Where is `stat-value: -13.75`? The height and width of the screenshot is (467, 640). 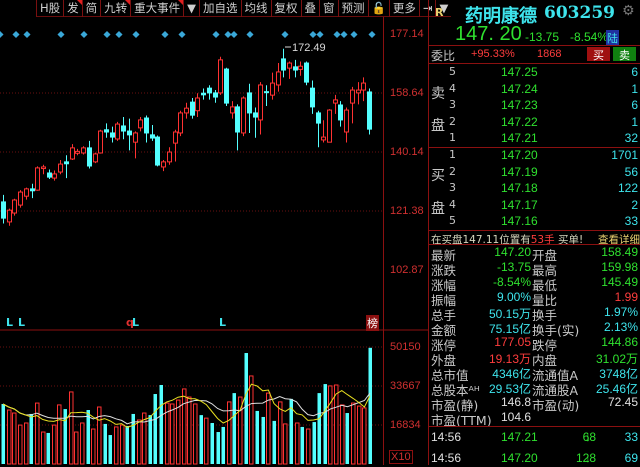 stat-value: -13.75 is located at coordinates (513, 267).